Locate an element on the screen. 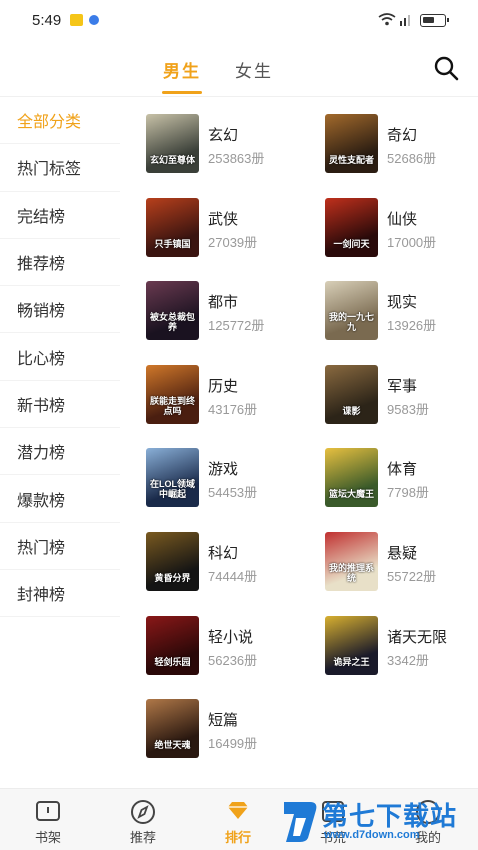 The width and height of the screenshot is (478, 850). active-tab-indicator is located at coordinates (182, 92).